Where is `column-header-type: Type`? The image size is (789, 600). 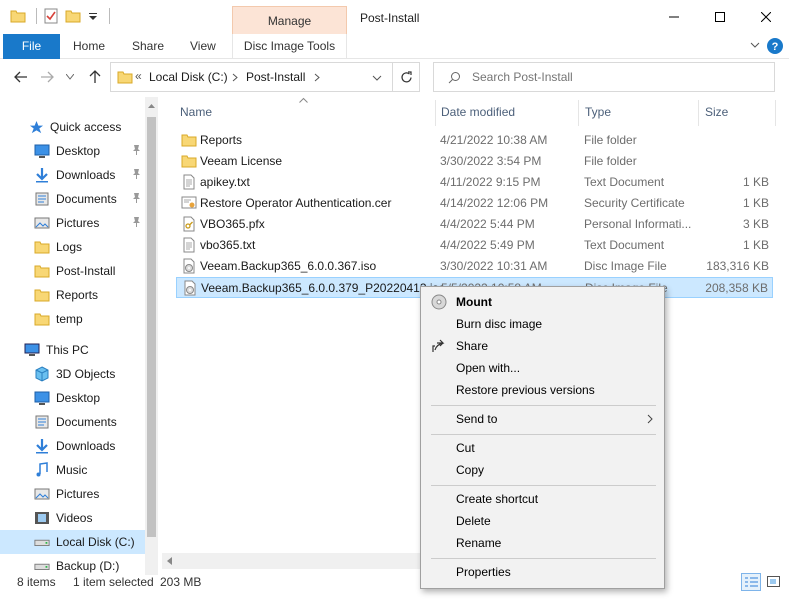
column-header-type: Type is located at coordinates (598, 116).